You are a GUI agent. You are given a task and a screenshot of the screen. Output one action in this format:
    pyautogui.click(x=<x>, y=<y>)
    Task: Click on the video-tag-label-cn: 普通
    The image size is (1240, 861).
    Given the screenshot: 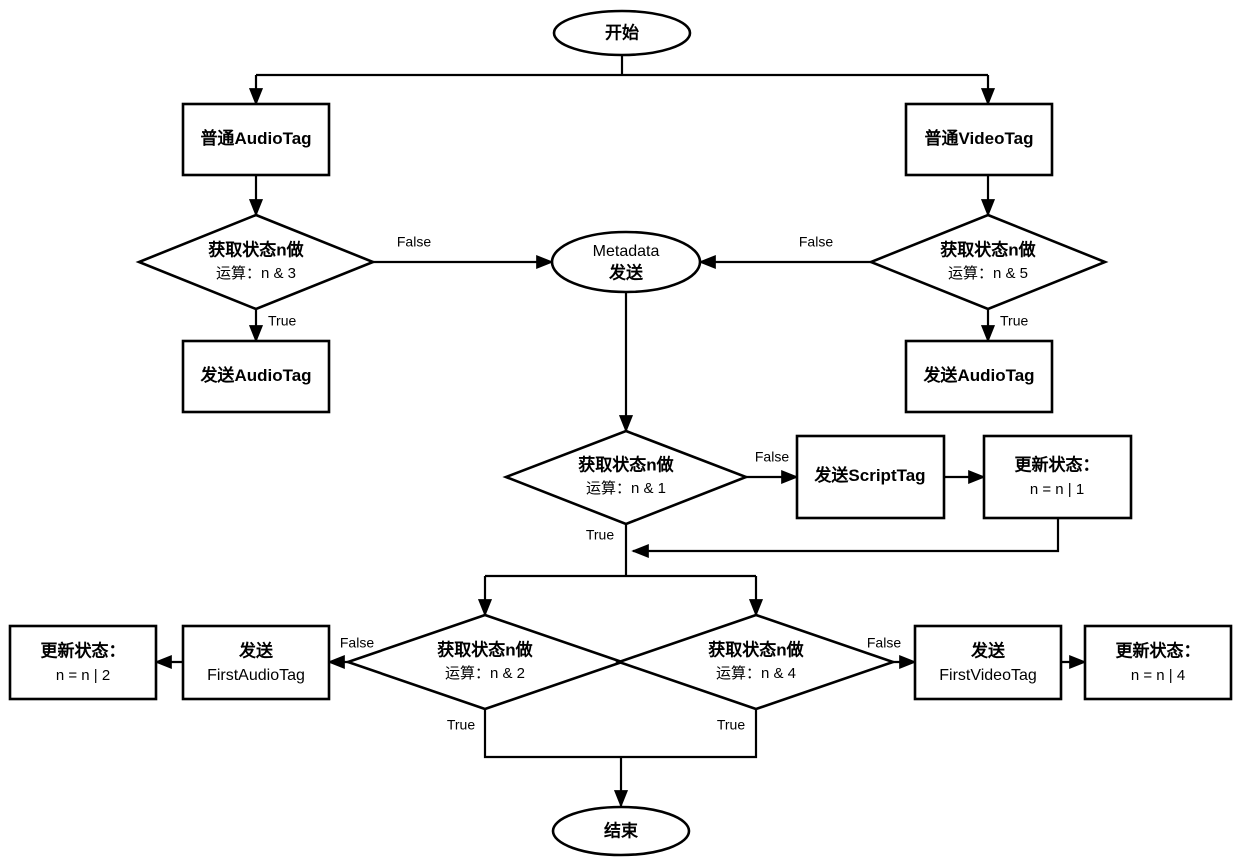 What is the action you would take?
    pyautogui.click(x=942, y=138)
    